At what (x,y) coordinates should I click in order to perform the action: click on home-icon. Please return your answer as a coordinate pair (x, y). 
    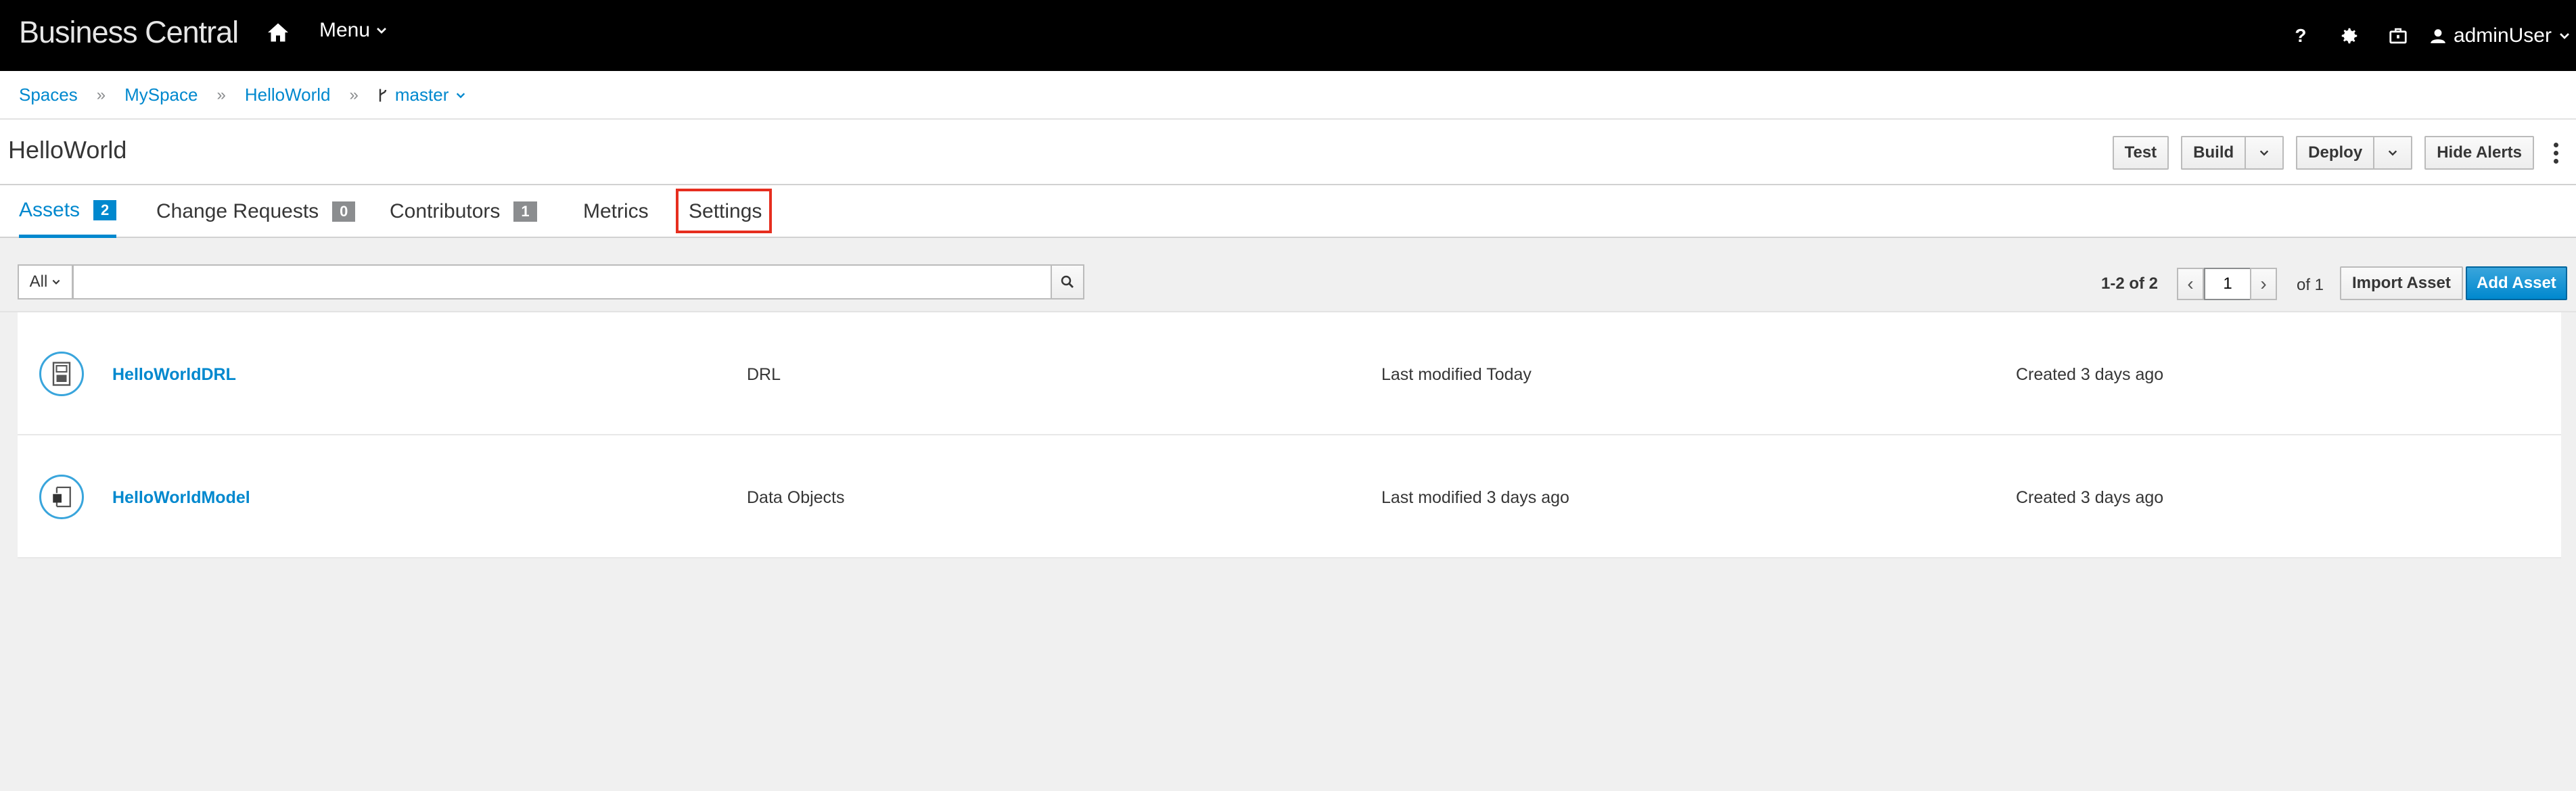
    Looking at the image, I should click on (279, 34).